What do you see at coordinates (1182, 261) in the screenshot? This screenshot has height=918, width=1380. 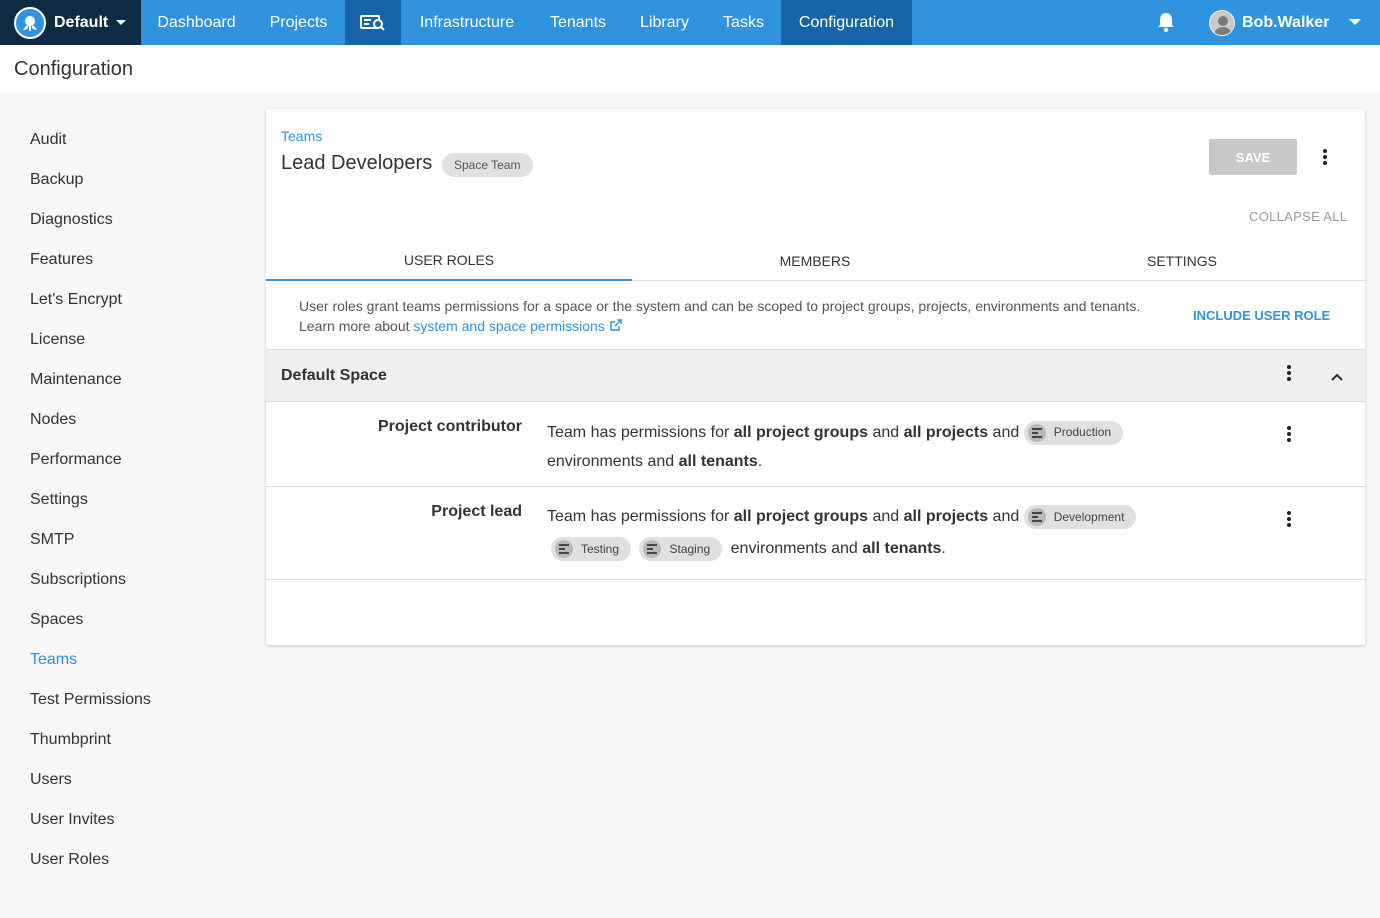 I see `tab-settings: SETTINGS` at bounding box center [1182, 261].